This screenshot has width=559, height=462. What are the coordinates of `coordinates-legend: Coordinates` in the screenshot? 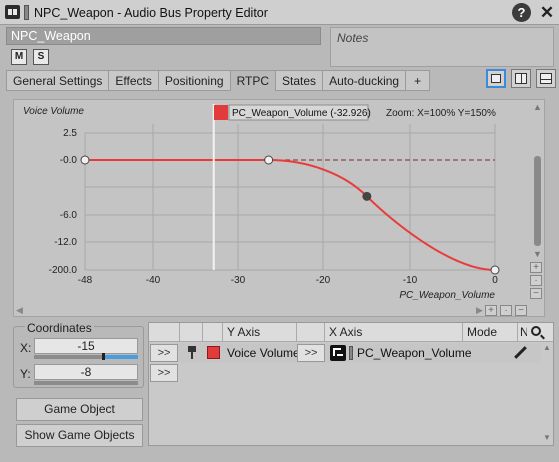 It's located at (59, 328).